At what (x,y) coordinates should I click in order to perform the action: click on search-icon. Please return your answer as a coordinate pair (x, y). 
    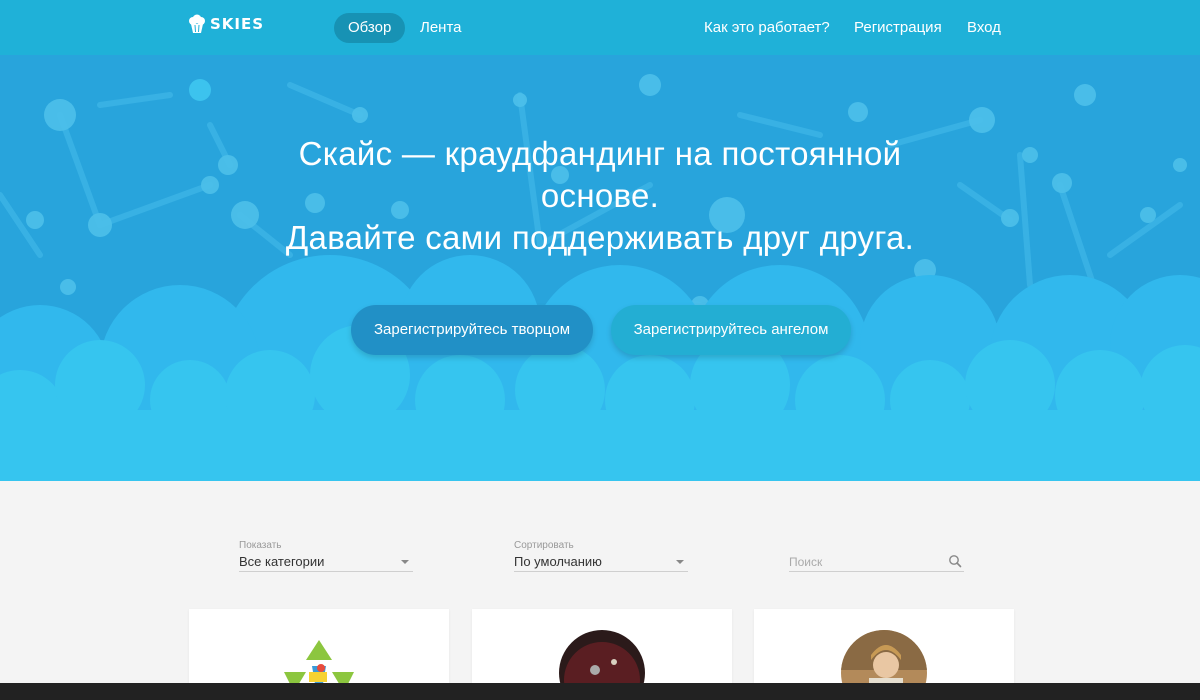
    Looking at the image, I should click on (955, 561).